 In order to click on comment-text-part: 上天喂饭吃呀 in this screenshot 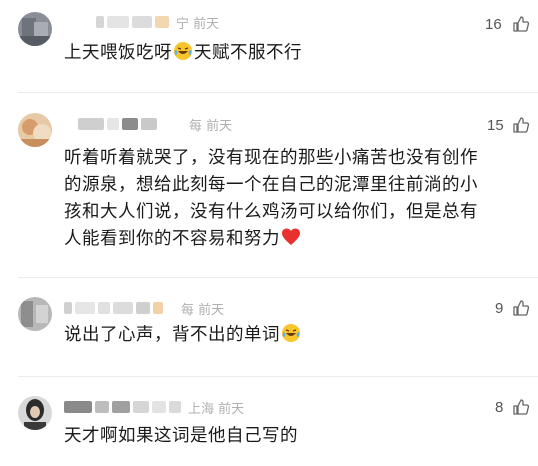, I will do `click(118, 53)`.